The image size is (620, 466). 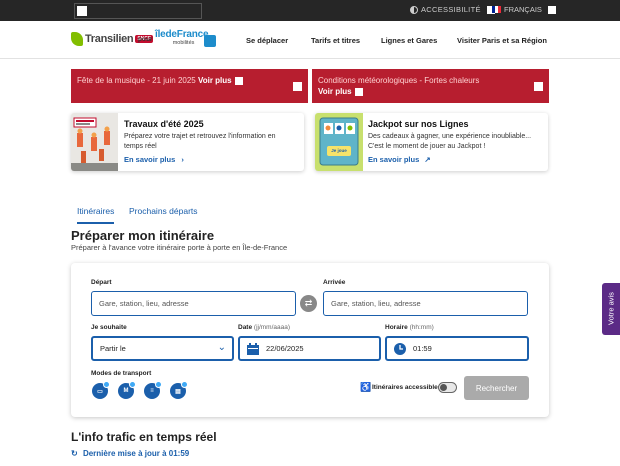 What do you see at coordinates (182, 34) in the screenshot?
I see `idf-wordmark: îledeFrance` at bounding box center [182, 34].